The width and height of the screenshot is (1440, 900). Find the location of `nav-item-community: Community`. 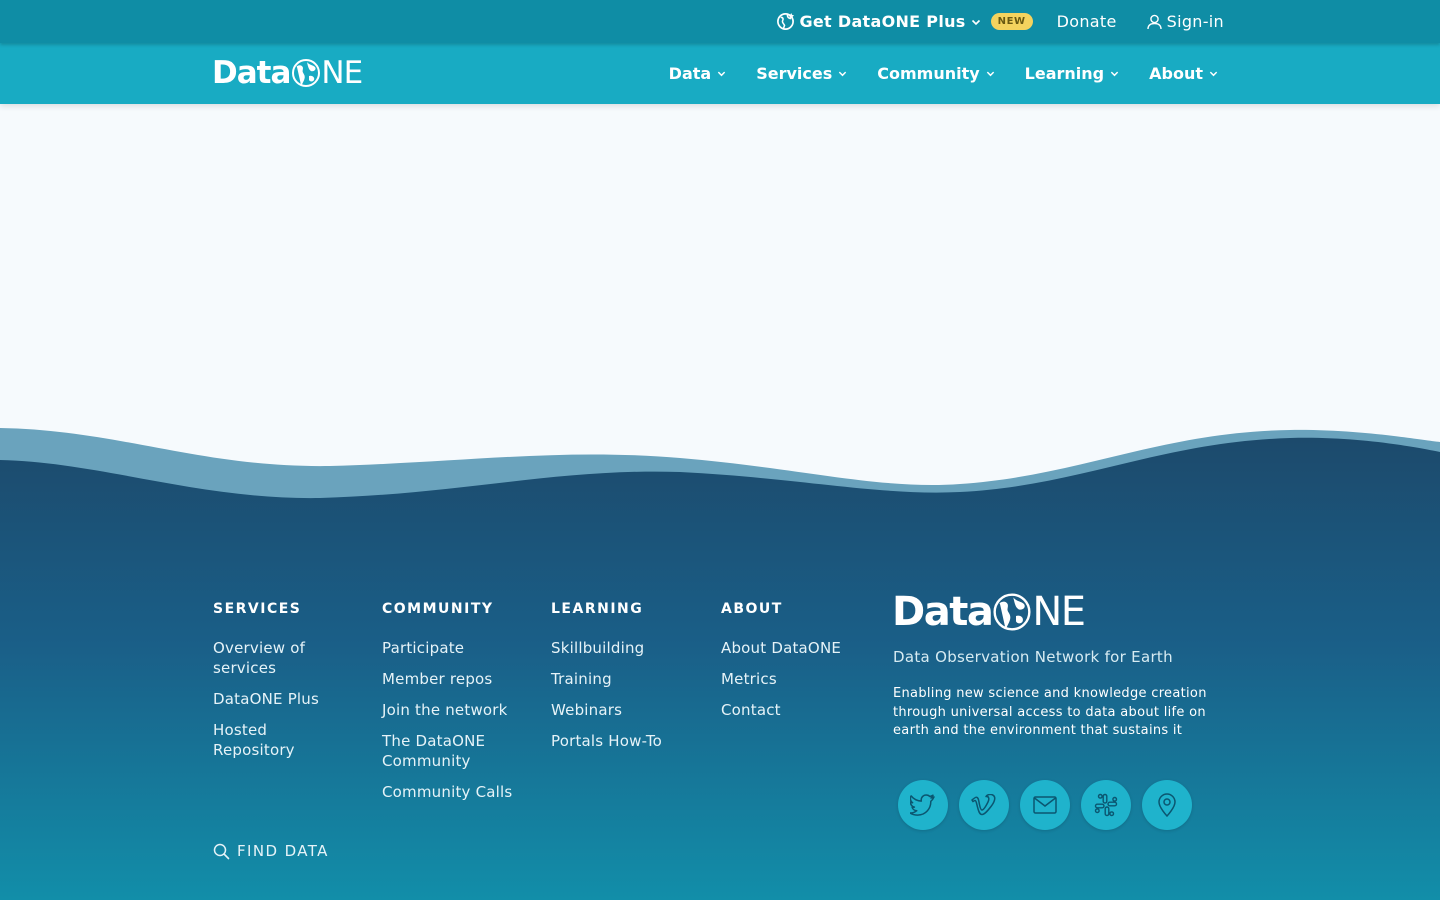

nav-item-community: Community is located at coordinates (935, 73).